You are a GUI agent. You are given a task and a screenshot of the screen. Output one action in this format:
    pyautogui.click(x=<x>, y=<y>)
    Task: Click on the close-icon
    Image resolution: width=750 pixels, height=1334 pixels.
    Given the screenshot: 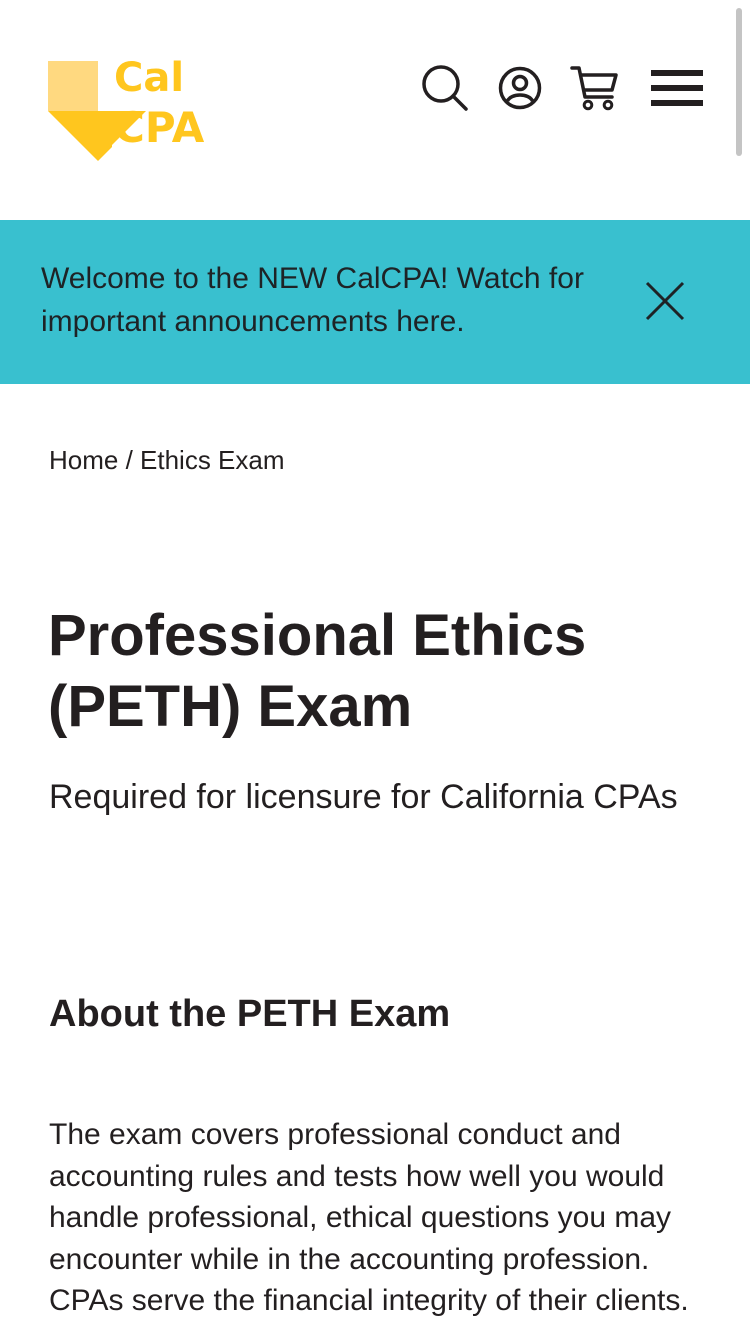 What is the action you would take?
    pyautogui.click(x=665, y=301)
    